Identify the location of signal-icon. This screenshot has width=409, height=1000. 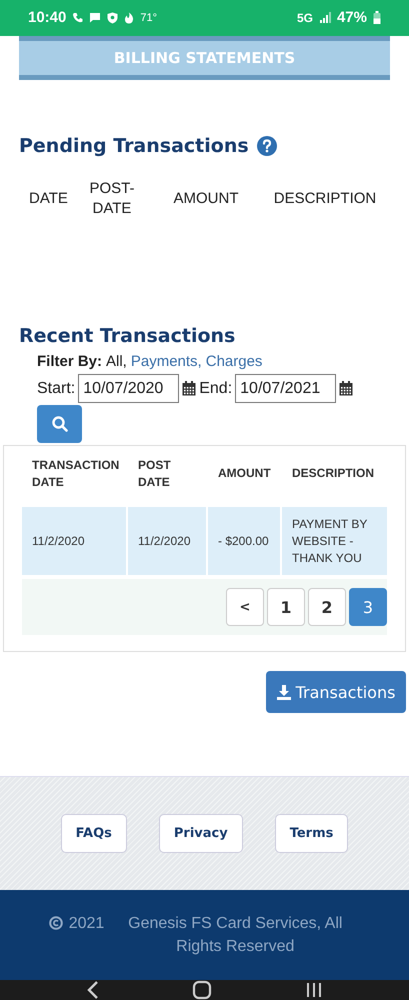
(324, 18).